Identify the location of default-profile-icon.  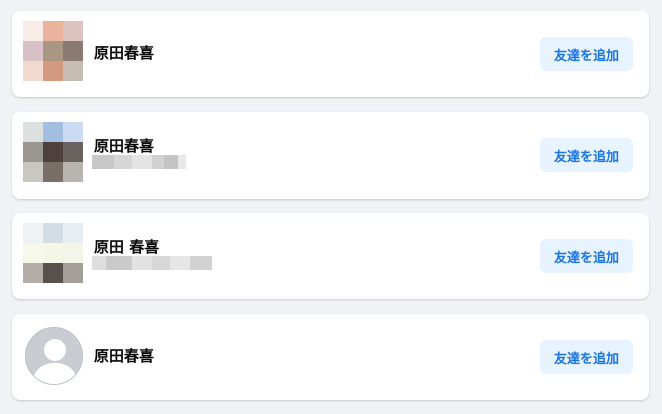
(54, 356).